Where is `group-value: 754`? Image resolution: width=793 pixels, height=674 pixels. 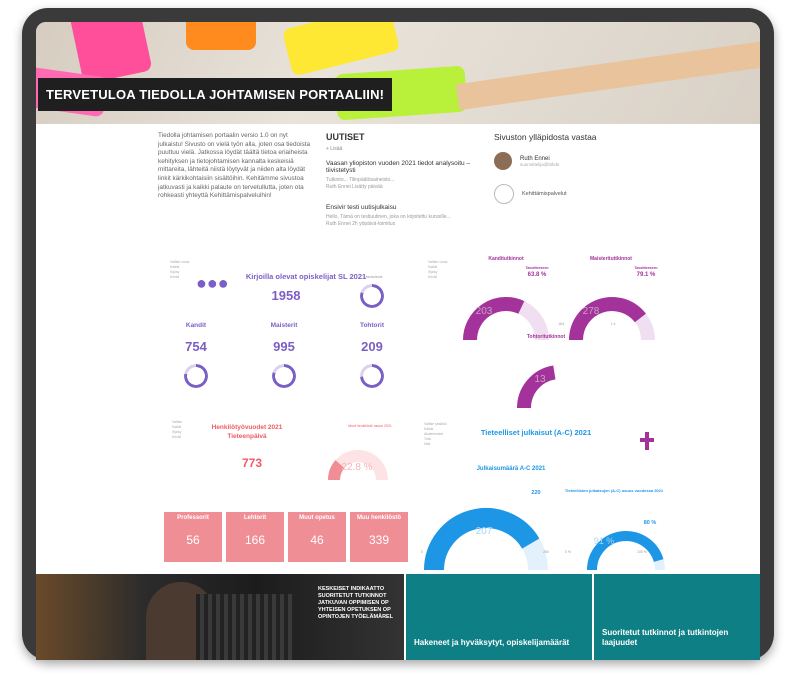
group-value: 754 is located at coordinates (196, 346).